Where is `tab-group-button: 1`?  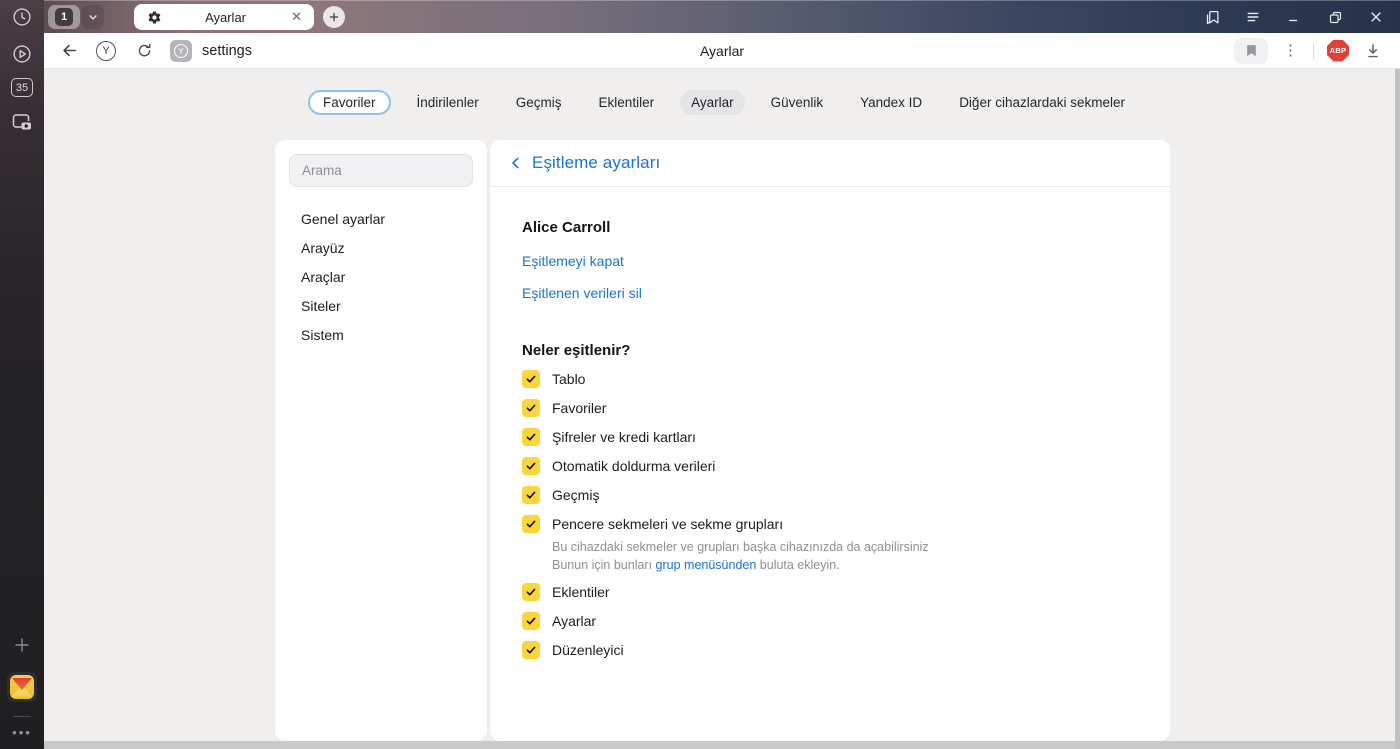 tab-group-button: 1 is located at coordinates (64, 17).